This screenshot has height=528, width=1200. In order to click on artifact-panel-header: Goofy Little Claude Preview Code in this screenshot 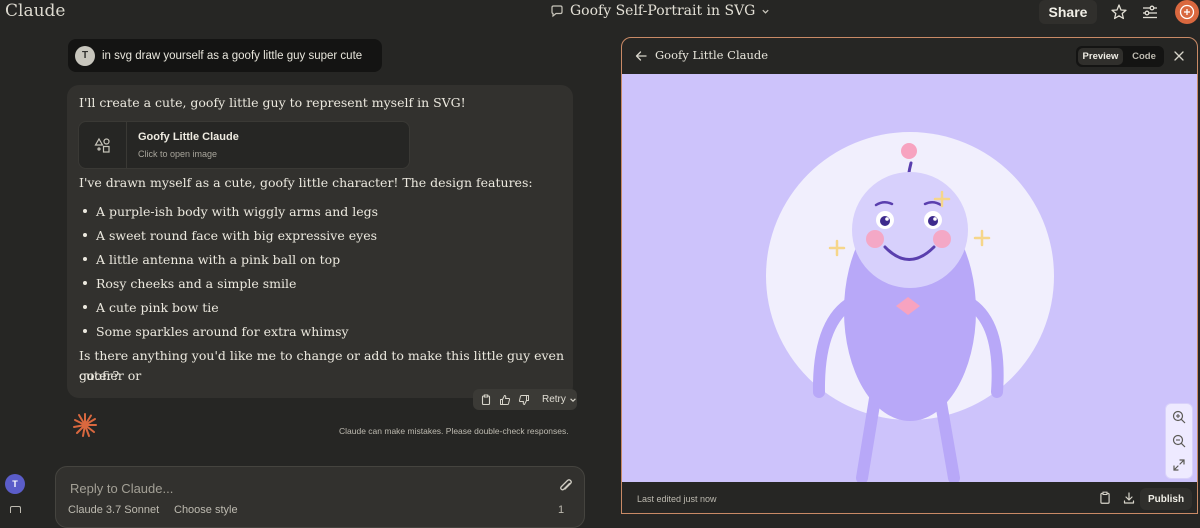, I will do `click(909, 56)`.